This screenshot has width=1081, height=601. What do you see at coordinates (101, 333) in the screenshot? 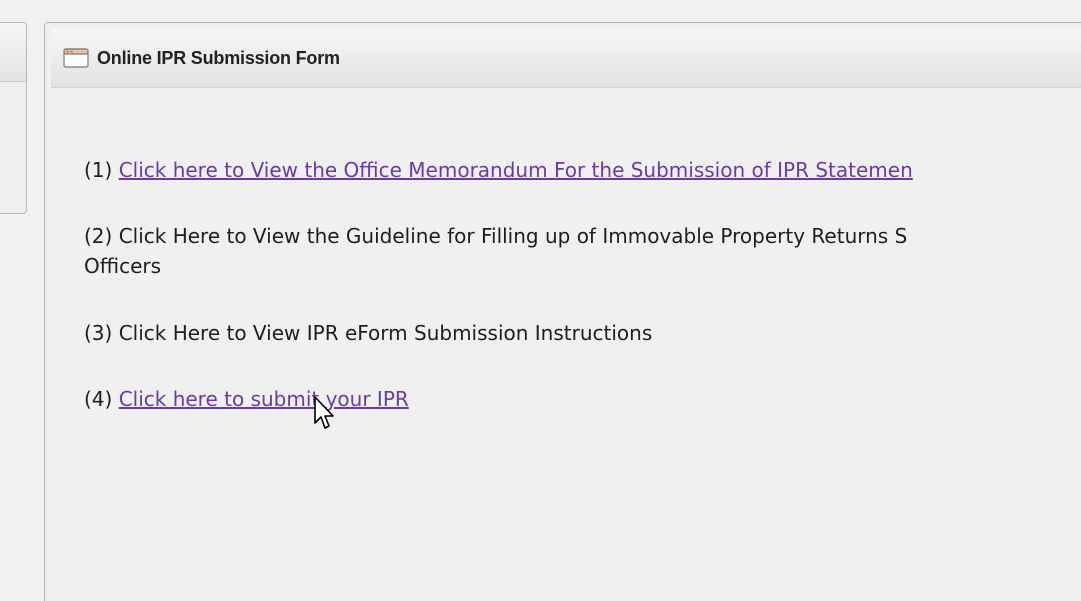
I see `item-3-prefix: (3)` at bounding box center [101, 333].